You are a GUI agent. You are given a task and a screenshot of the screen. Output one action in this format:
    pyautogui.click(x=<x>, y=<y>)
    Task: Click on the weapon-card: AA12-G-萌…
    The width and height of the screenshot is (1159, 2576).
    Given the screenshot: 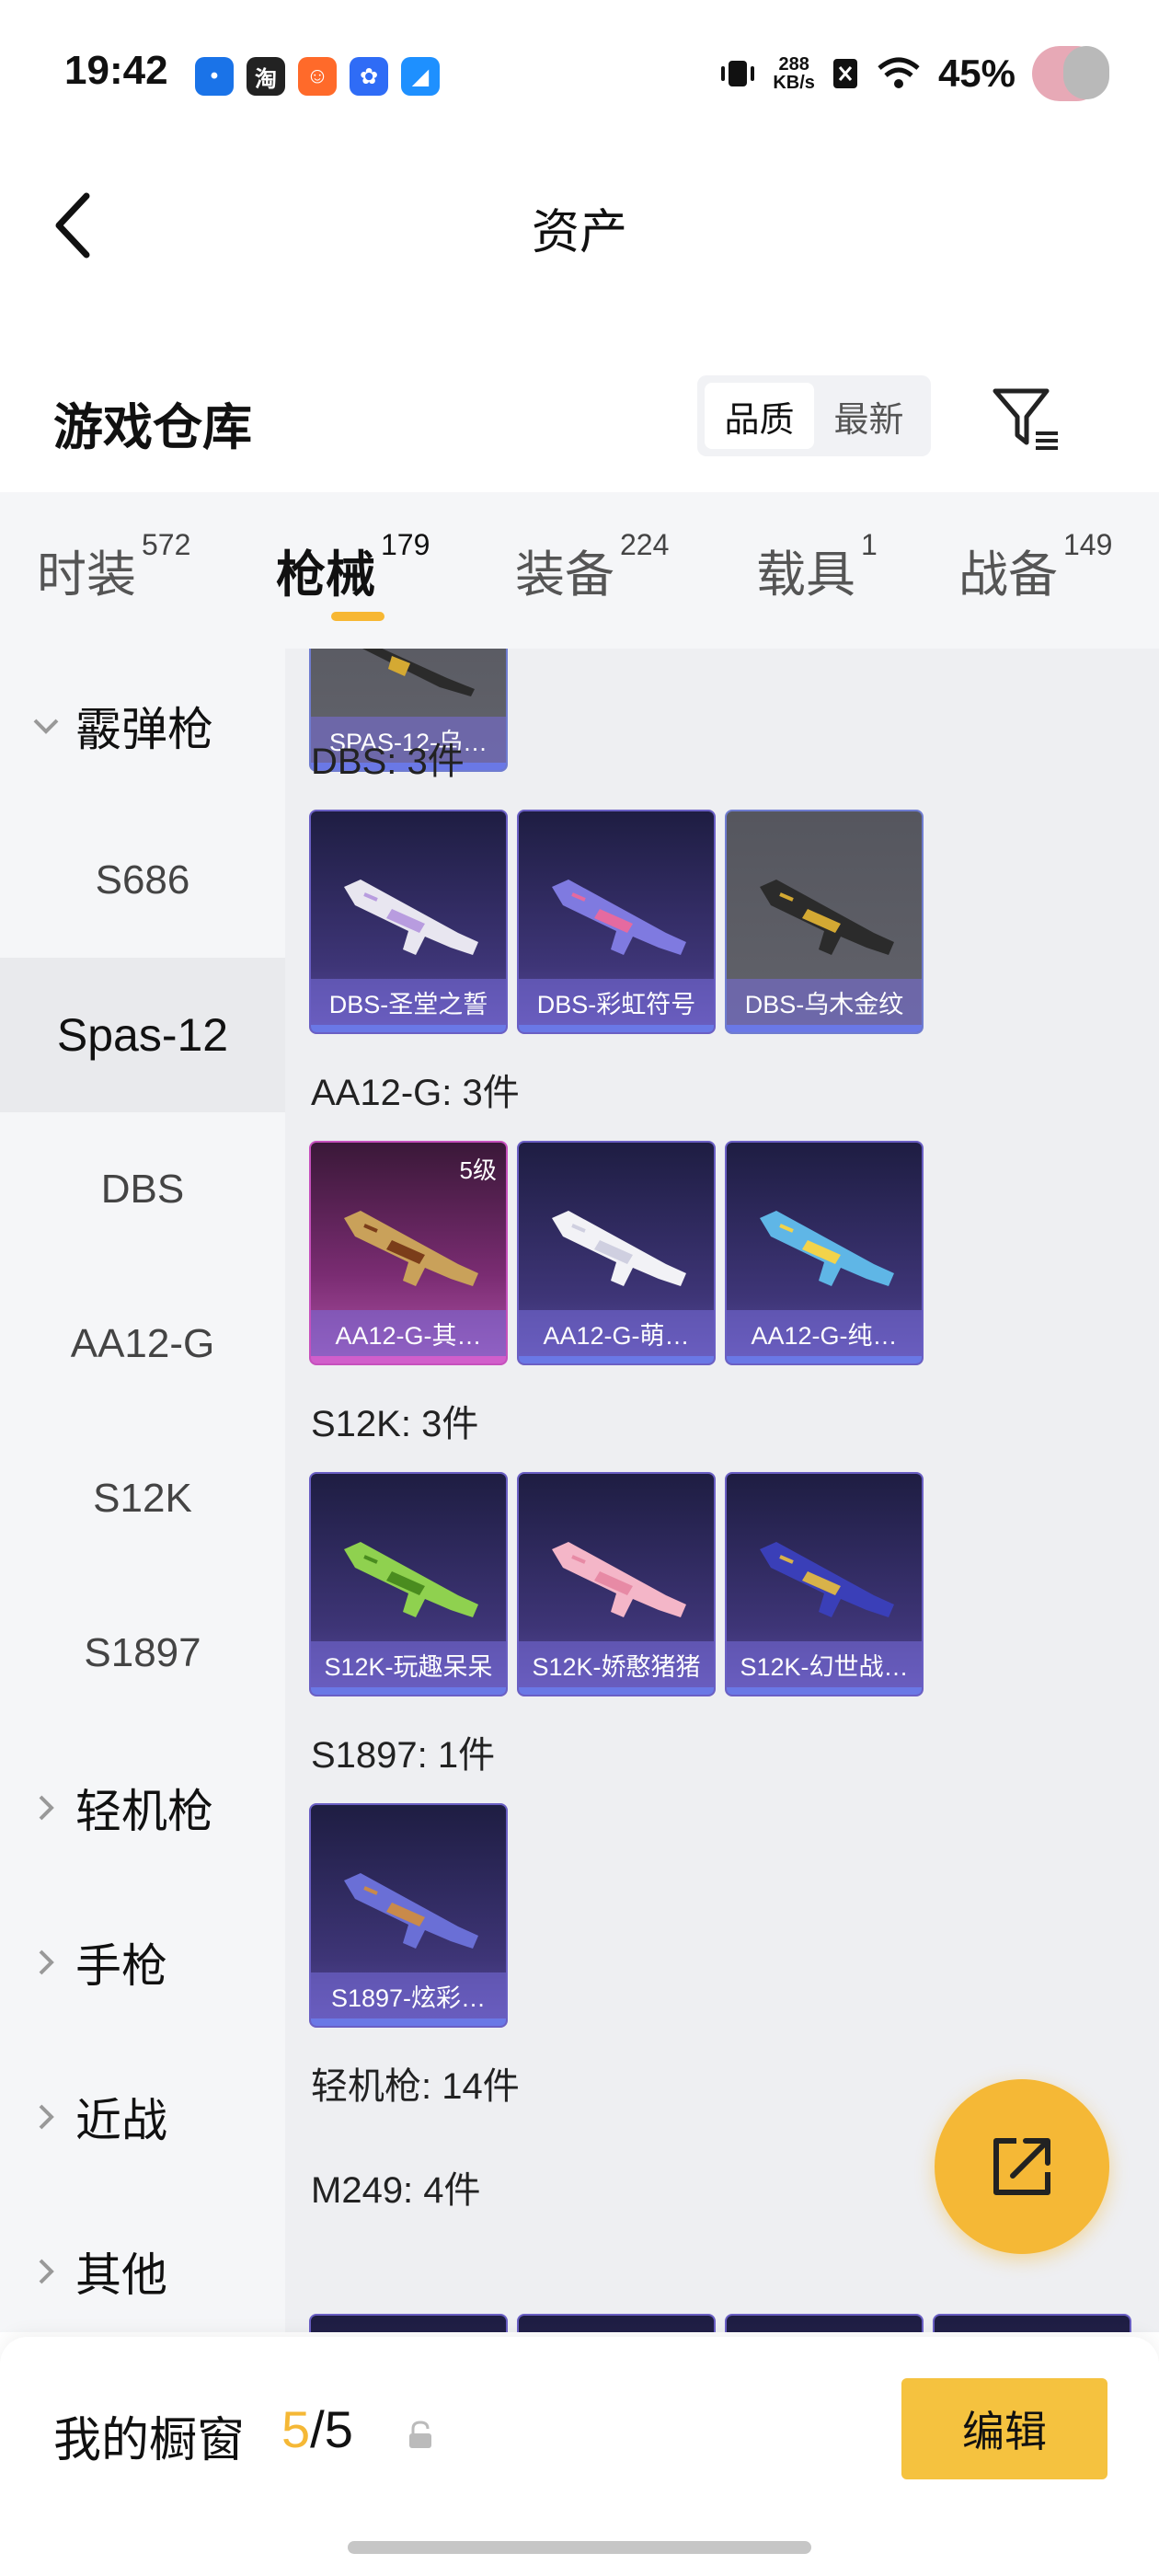 What is the action you would take?
    pyautogui.click(x=616, y=1253)
    